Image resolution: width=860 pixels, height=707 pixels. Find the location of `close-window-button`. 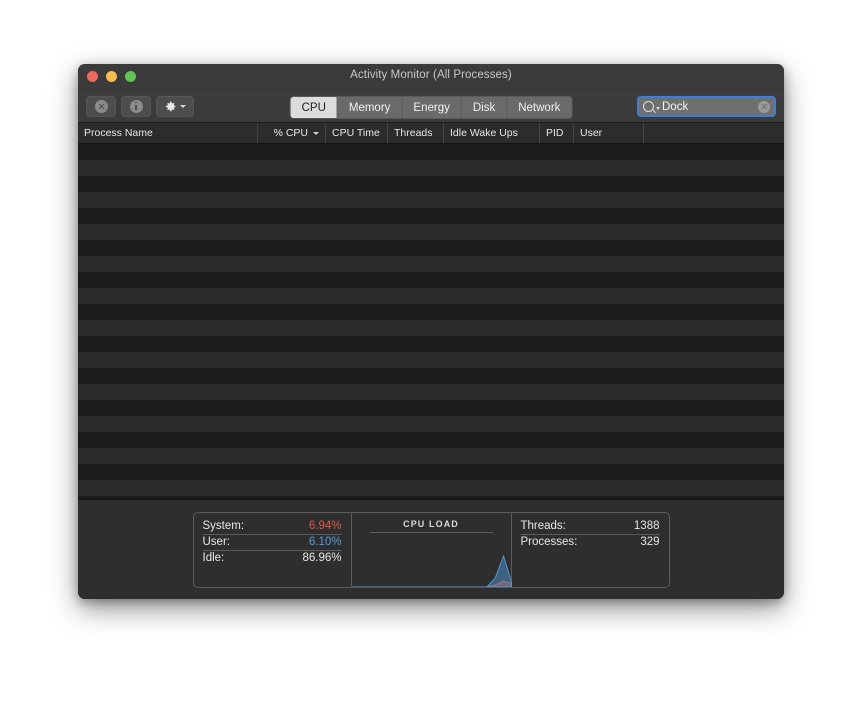

close-window-button is located at coordinates (92, 76).